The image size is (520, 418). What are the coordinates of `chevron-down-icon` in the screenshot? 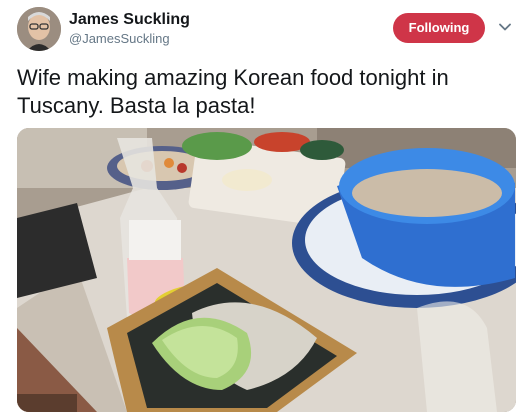 It's located at (505, 27).